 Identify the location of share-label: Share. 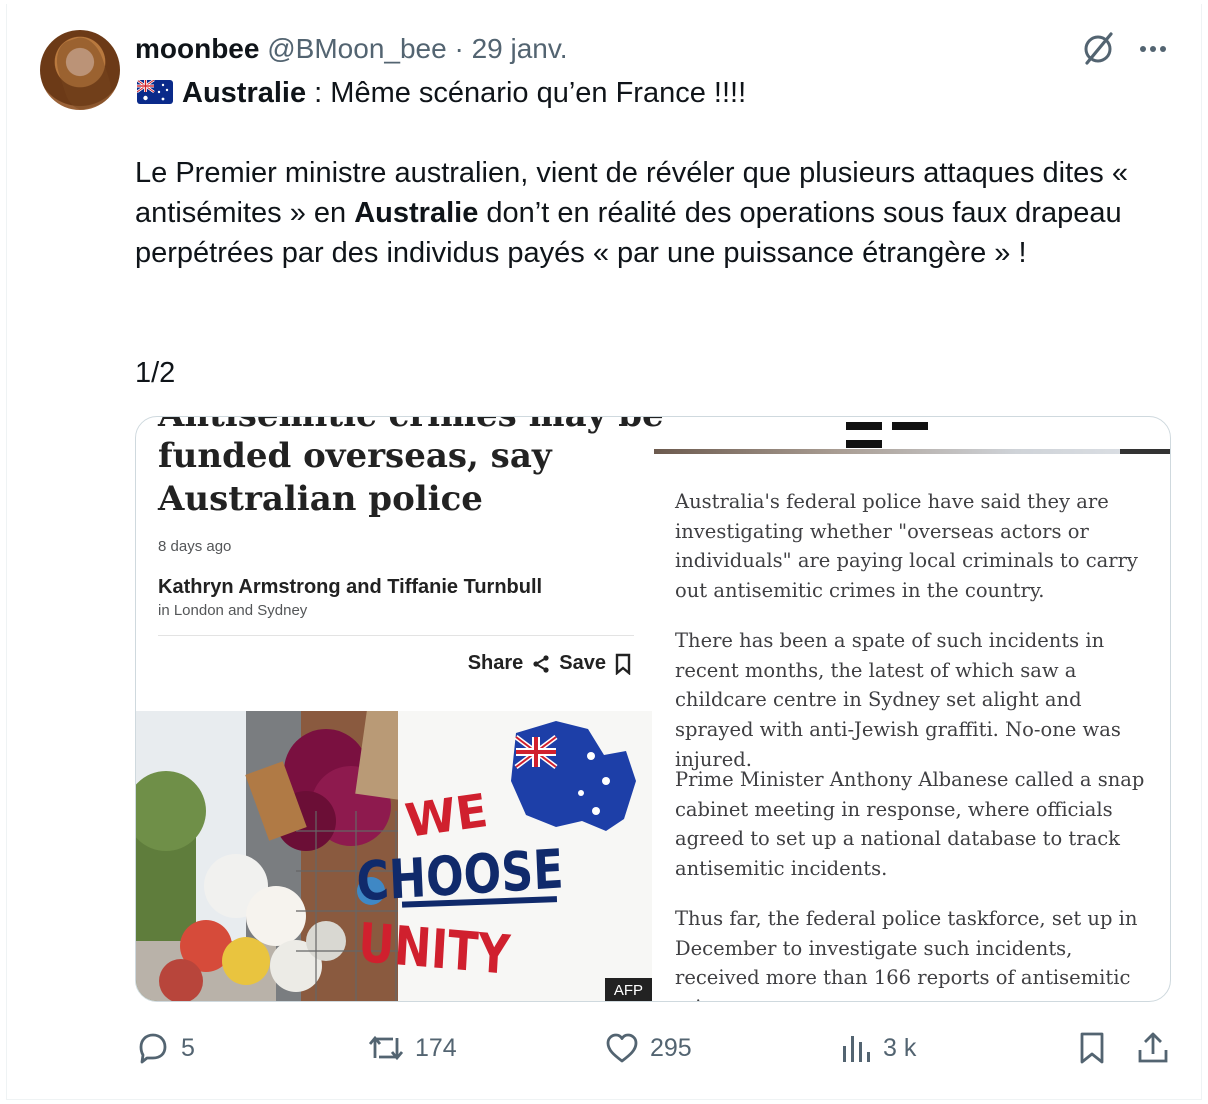
(495, 663).